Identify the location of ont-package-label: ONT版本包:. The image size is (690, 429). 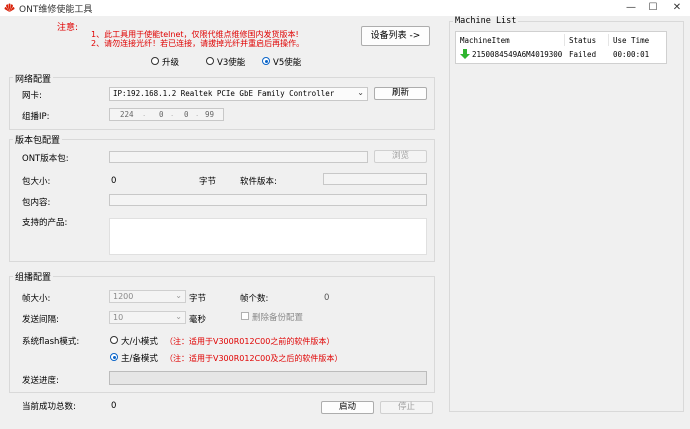
(45, 159).